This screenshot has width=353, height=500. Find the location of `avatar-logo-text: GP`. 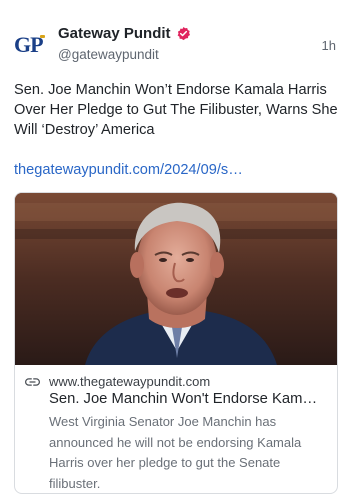

avatar-logo-text: GP is located at coordinates (29, 44).